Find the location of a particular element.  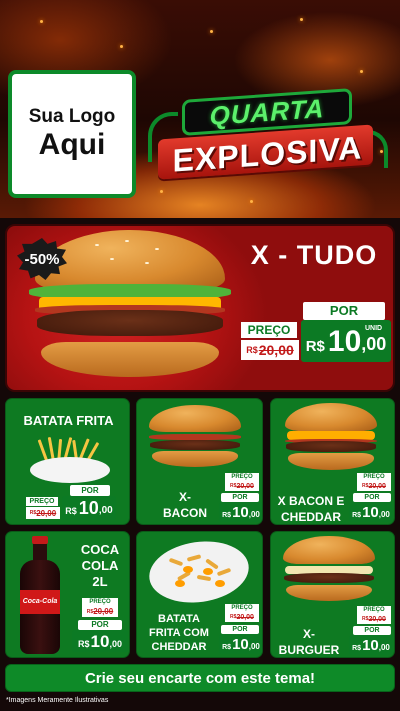

disclaimer: *Imagens Meramente Ilustrativas is located at coordinates (57, 700).